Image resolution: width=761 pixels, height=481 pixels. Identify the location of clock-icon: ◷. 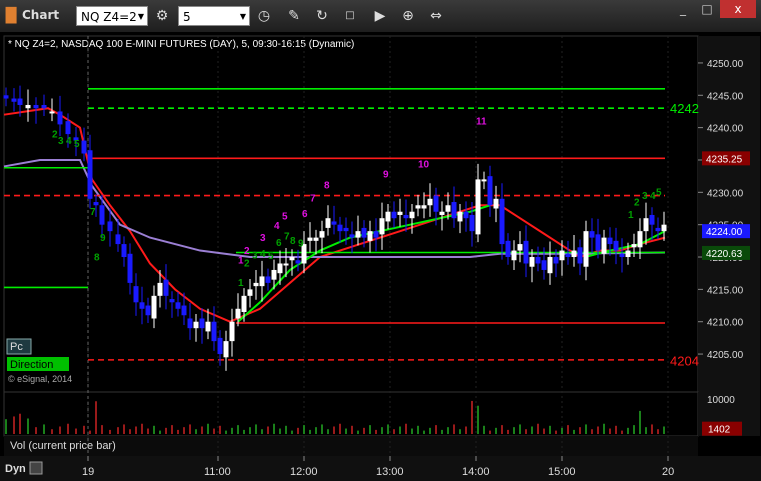
(264, 16).